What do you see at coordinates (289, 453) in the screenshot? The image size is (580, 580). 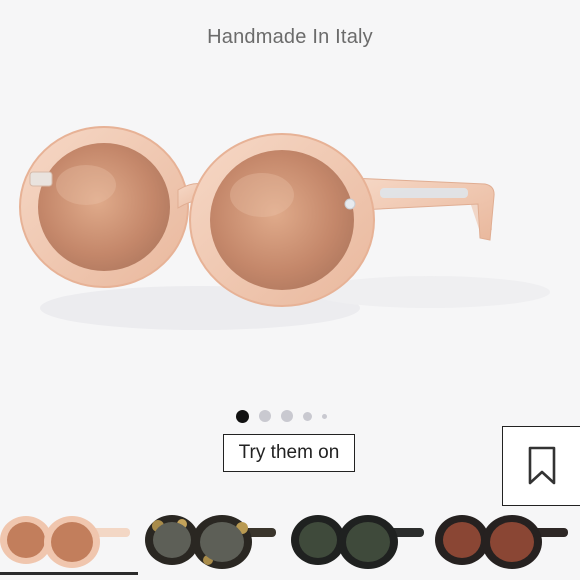 I see `try-on-button: Try them on` at bounding box center [289, 453].